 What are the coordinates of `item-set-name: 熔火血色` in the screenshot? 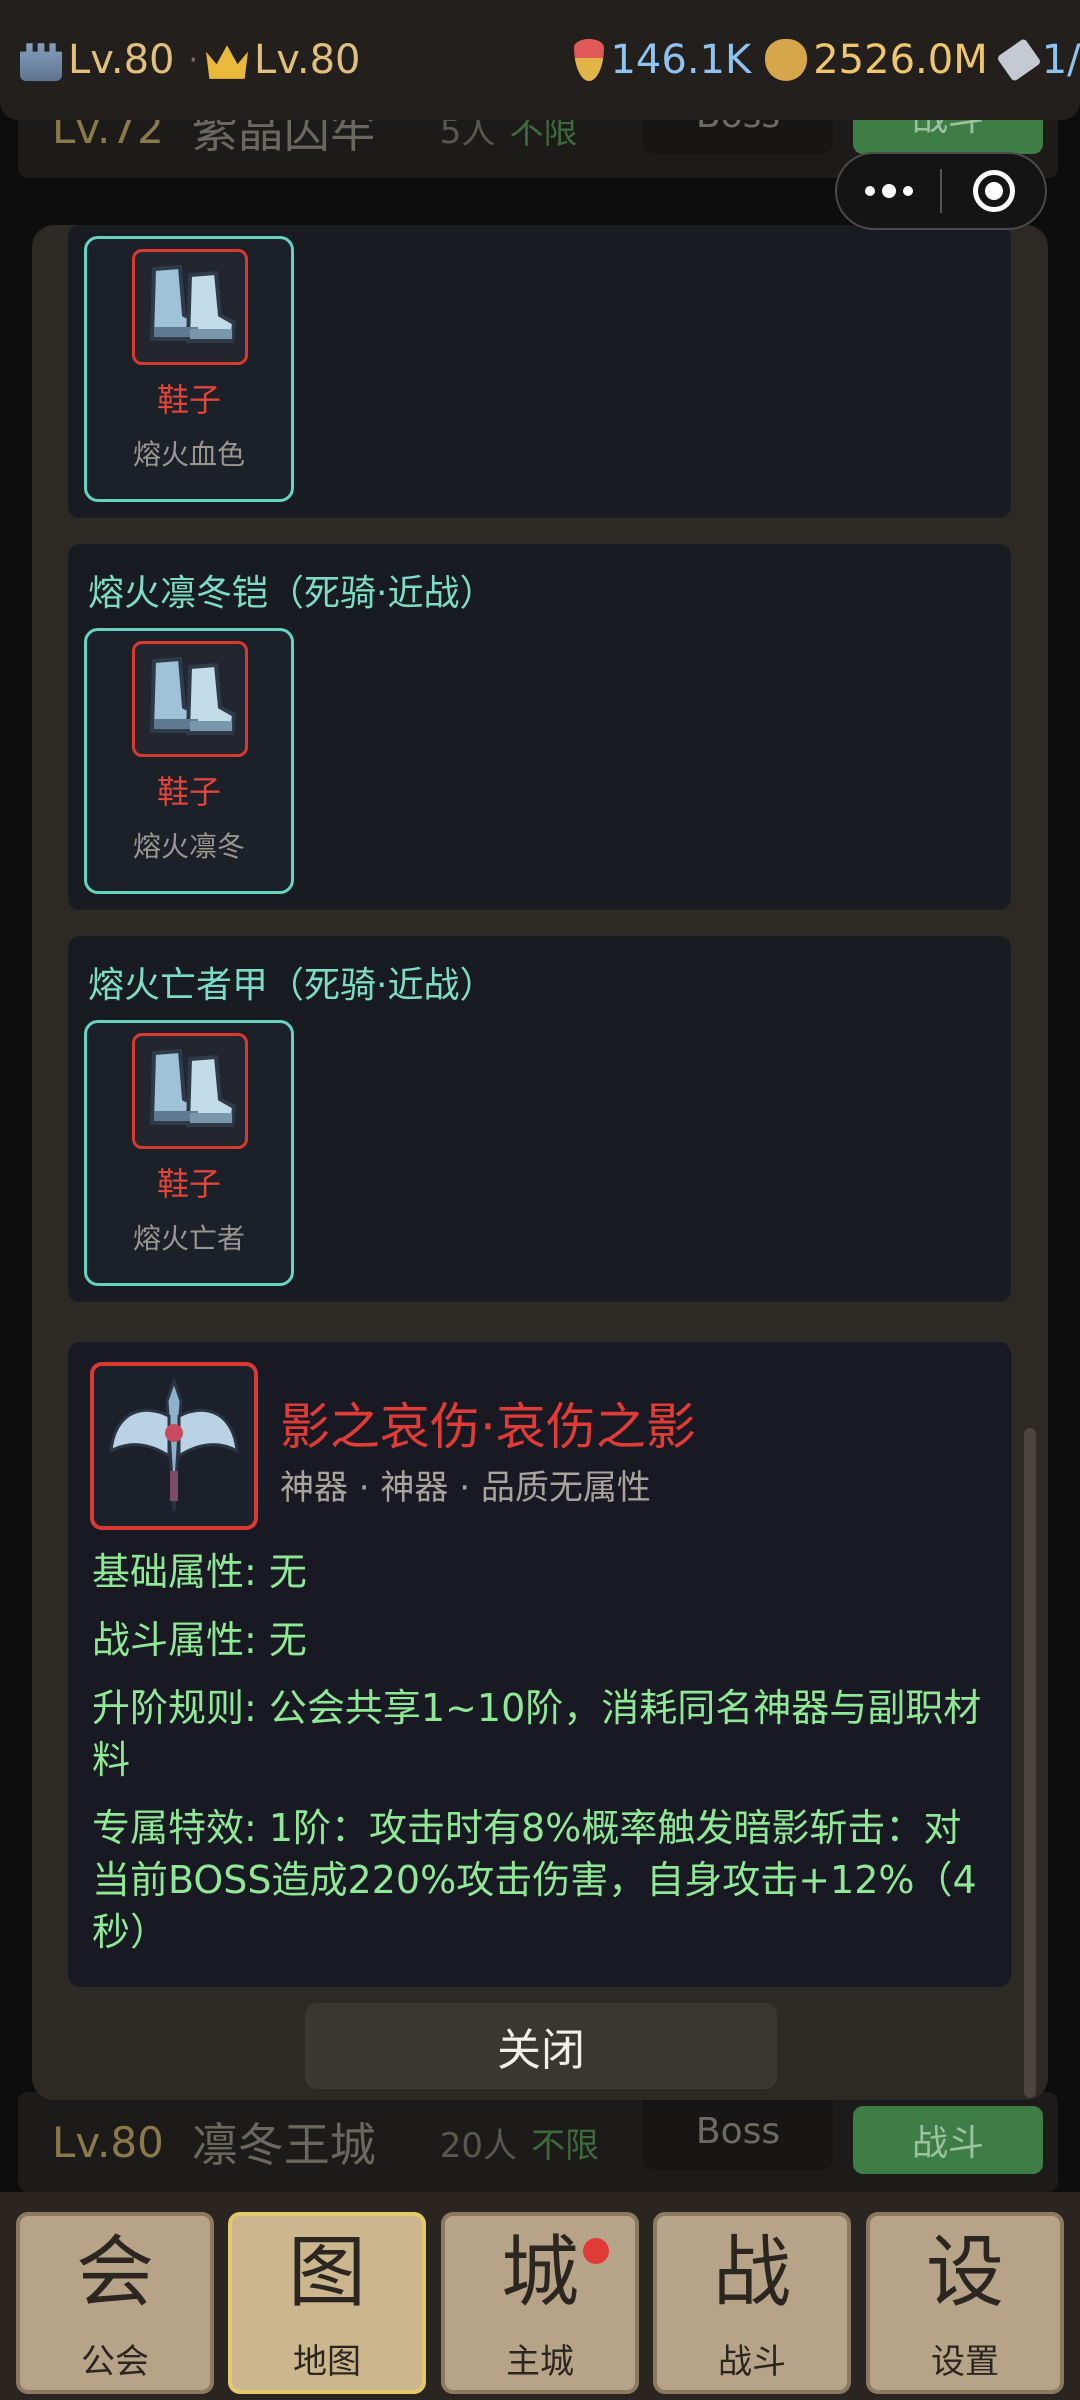 It's located at (188, 454).